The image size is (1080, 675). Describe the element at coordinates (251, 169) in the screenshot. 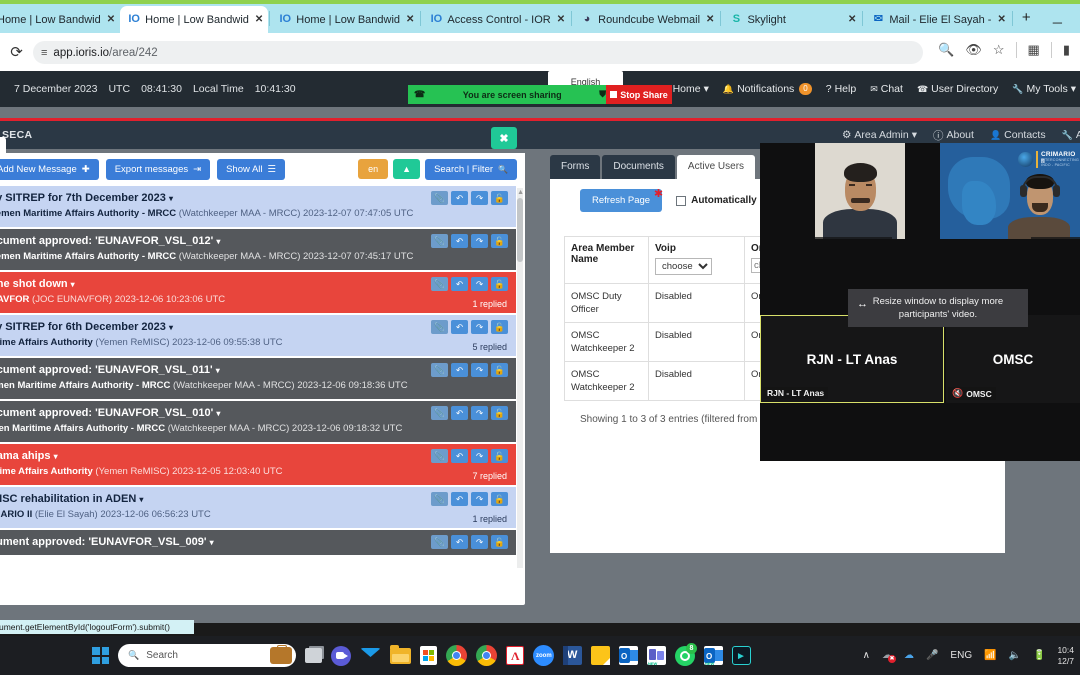

I see `show-all-button: Show All ☰` at that location.